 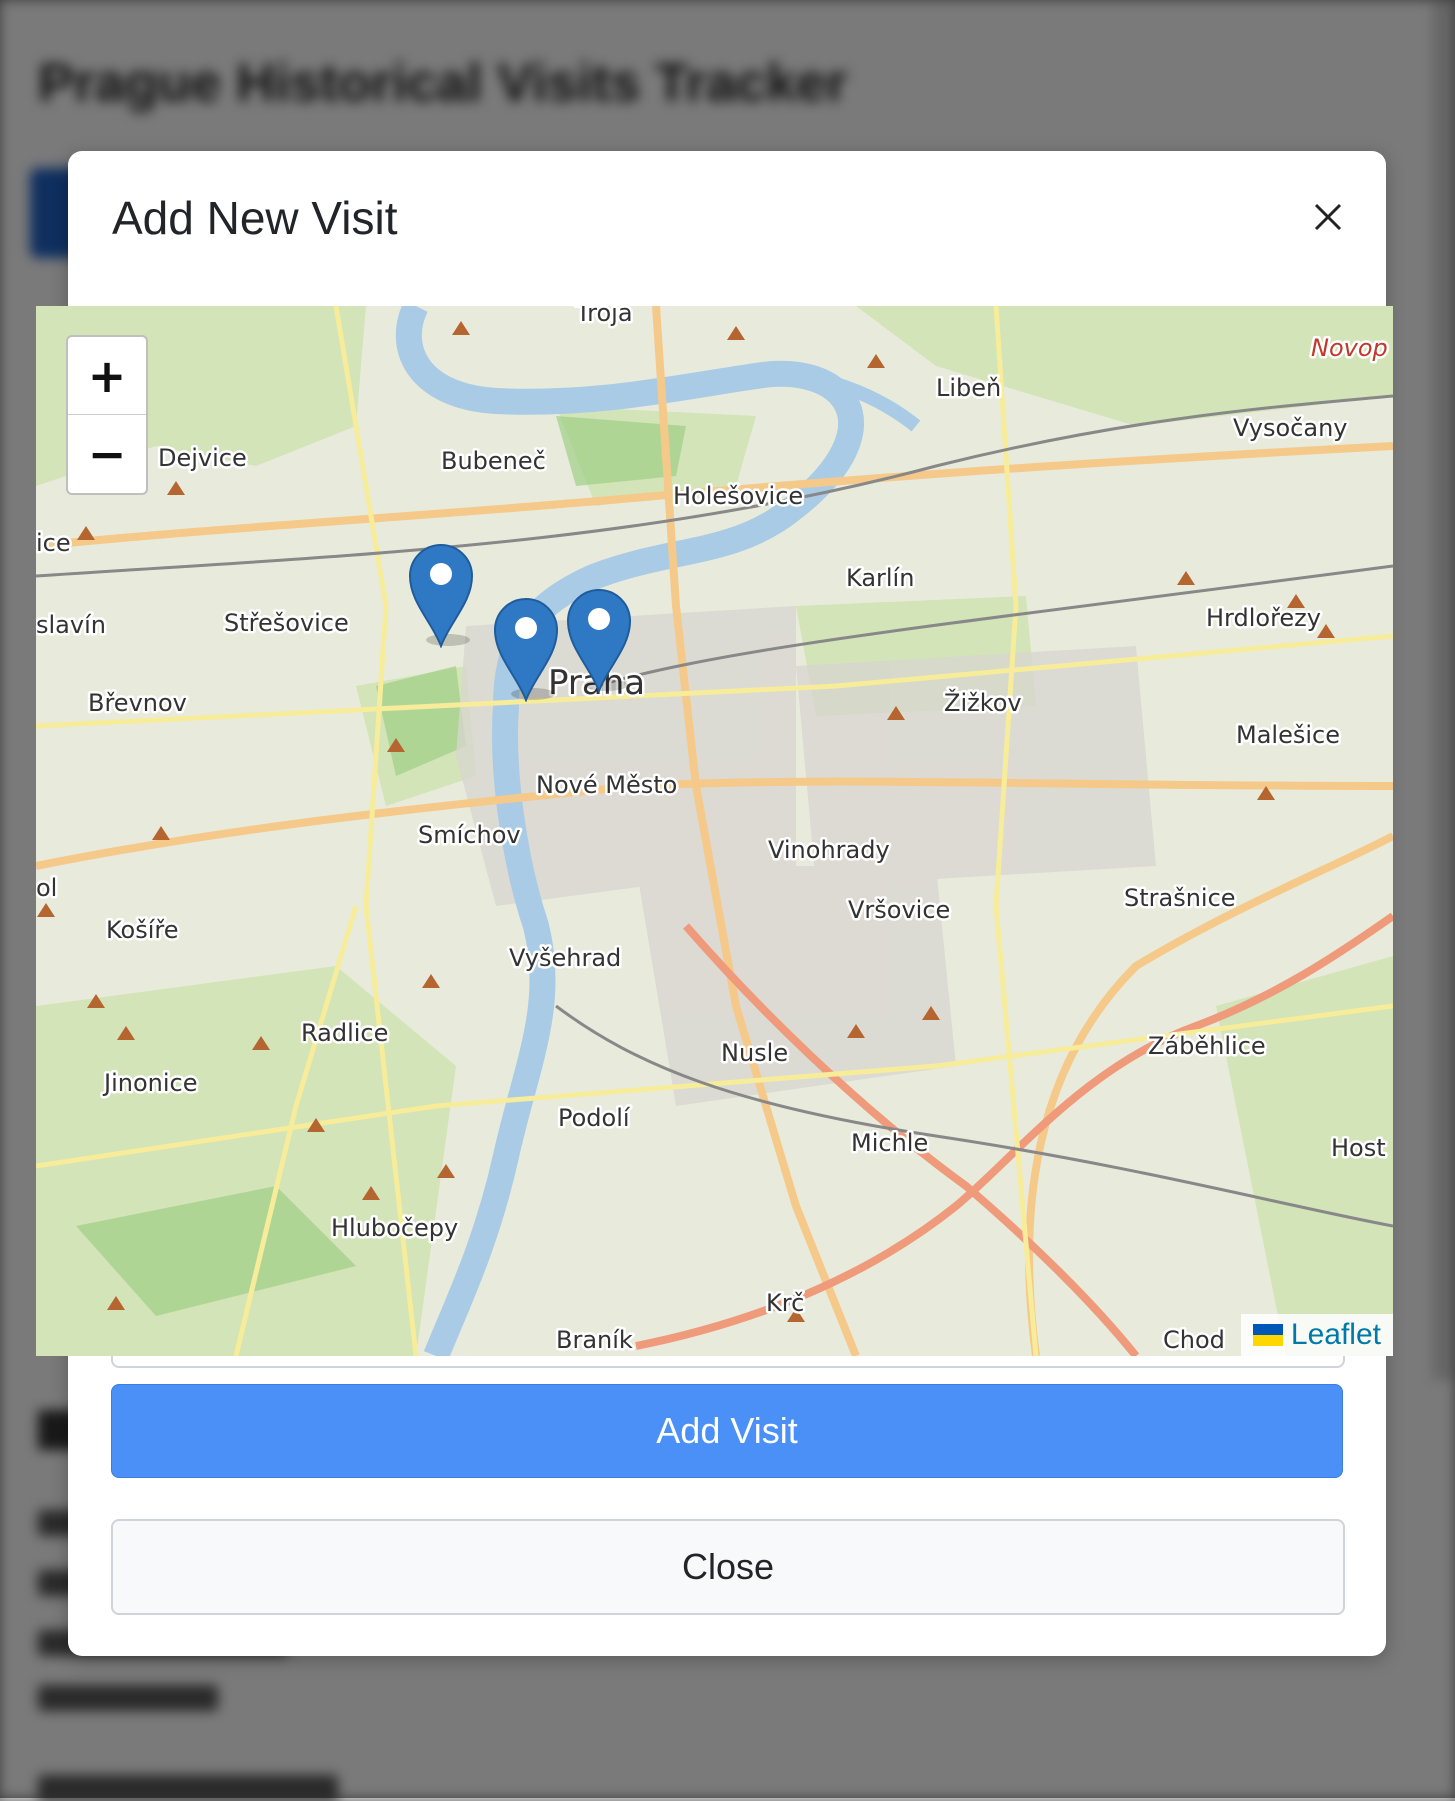 What do you see at coordinates (344, 1033) in the screenshot?
I see `map-label: Radlice` at bounding box center [344, 1033].